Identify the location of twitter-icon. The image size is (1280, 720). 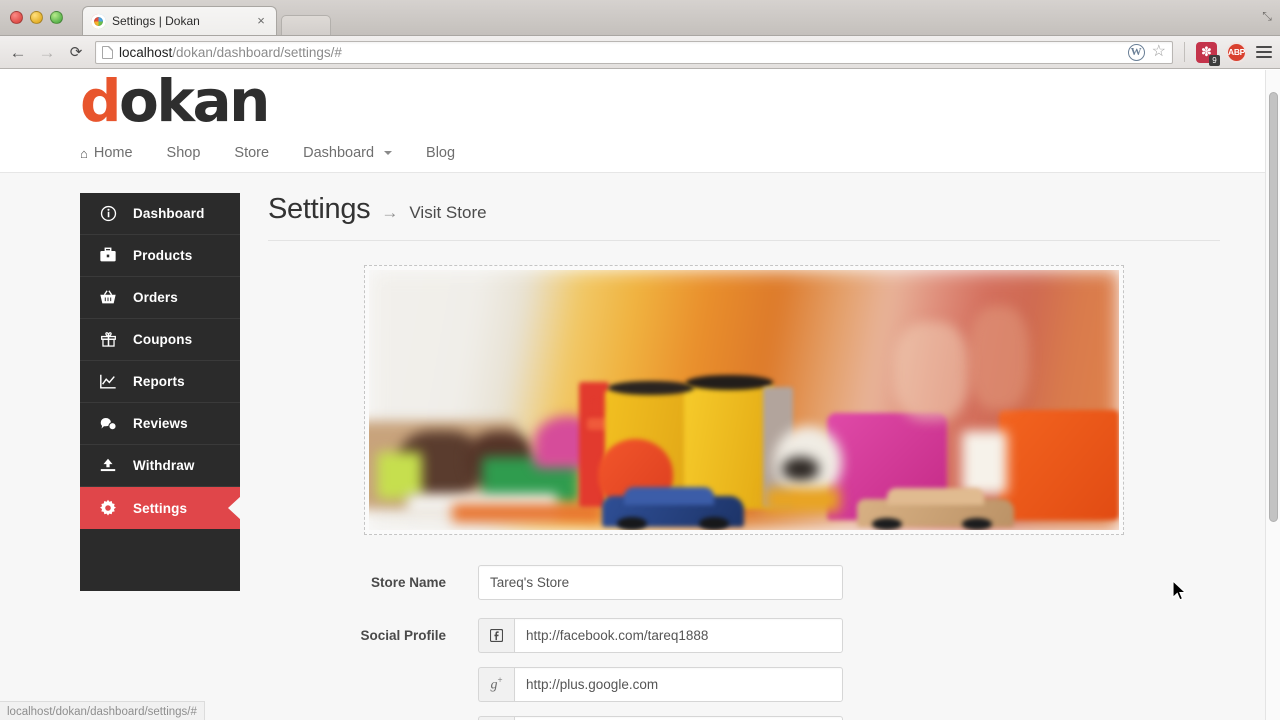
(496, 718).